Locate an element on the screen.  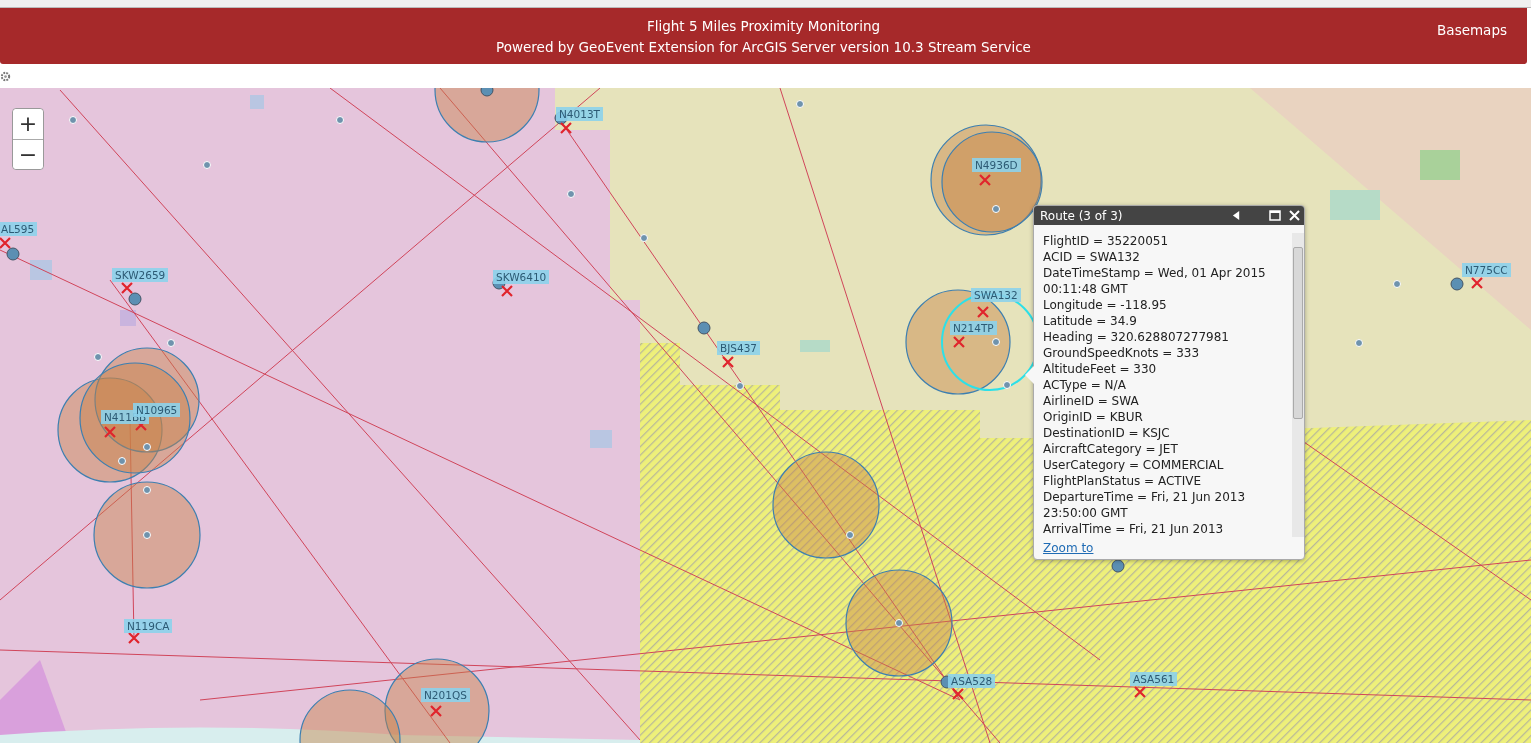
app-subtitle: Powered by GeoEvent Extension for ArcGIS Server version 10.3 Stream Service is located at coordinates (763, 46).